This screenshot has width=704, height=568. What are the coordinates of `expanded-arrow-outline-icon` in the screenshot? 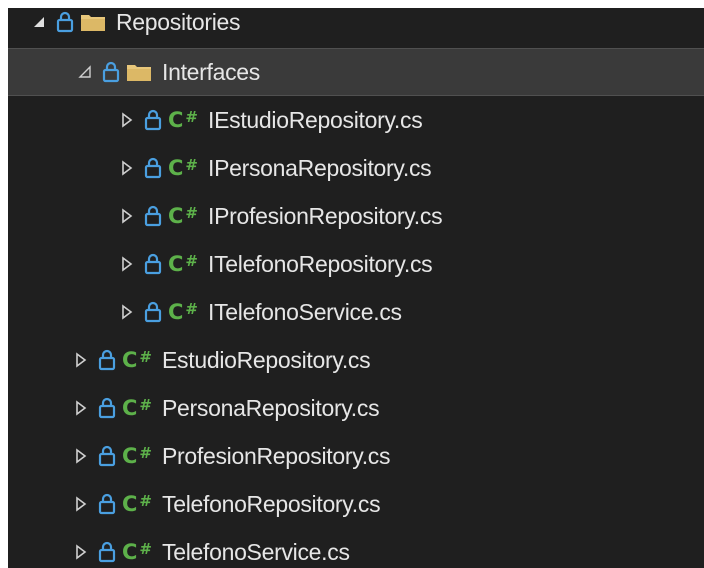 It's located at (85, 72).